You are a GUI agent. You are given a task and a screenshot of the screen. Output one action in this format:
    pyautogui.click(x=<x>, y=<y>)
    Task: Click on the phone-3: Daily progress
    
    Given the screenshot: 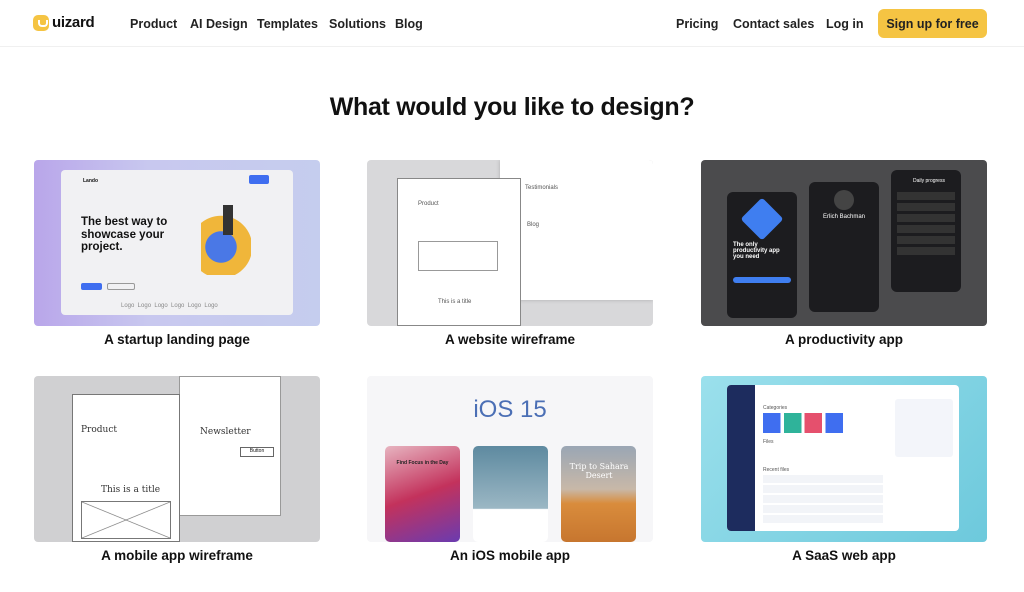 What is the action you would take?
    pyautogui.click(x=926, y=231)
    